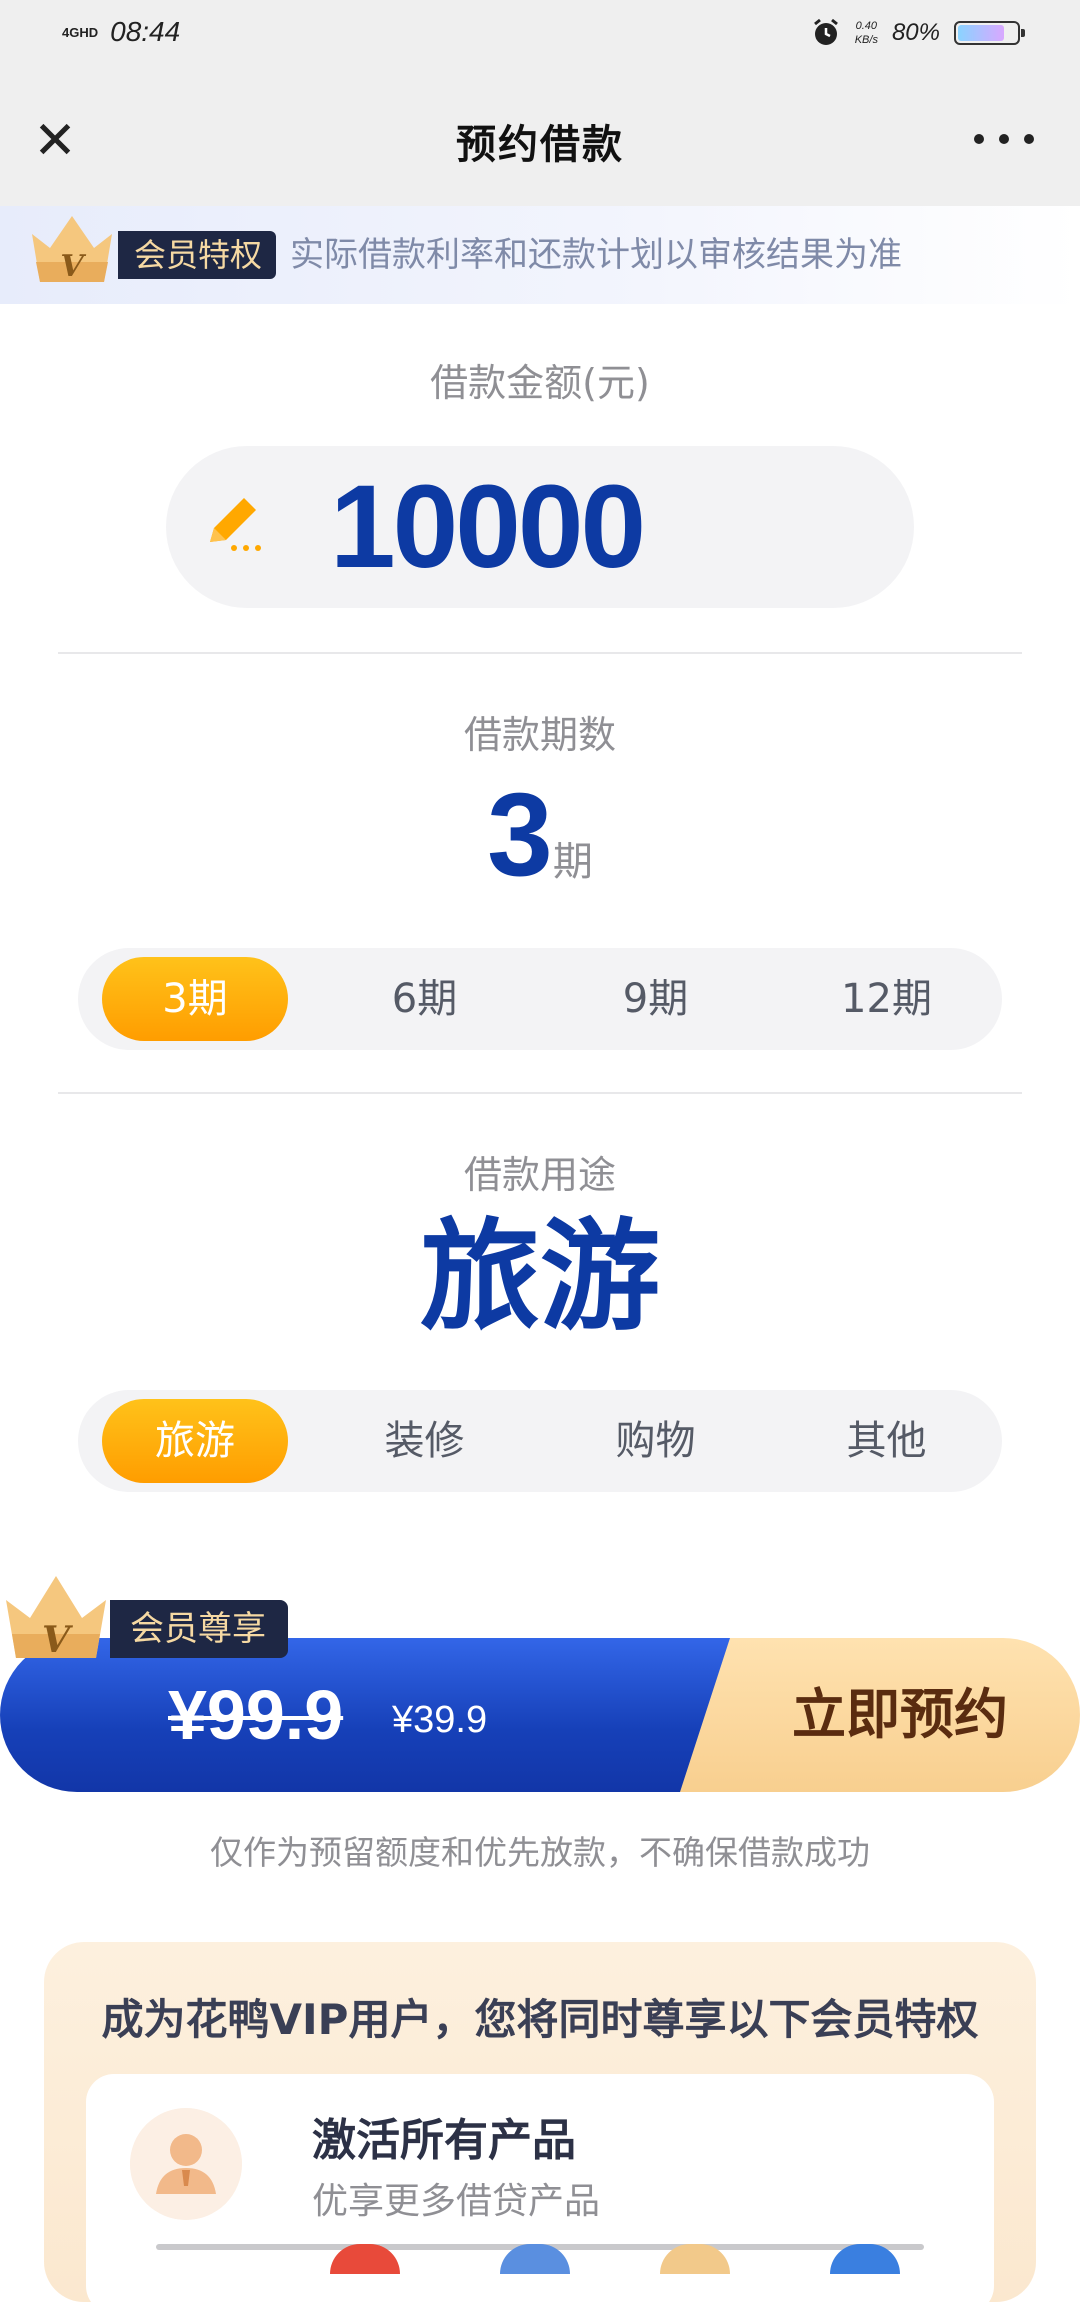 The image size is (1080, 2314). Describe the element at coordinates (596, 255) in the screenshot. I see `banner-text: 实际借款利率和还款计划以审核结果为准` at that location.